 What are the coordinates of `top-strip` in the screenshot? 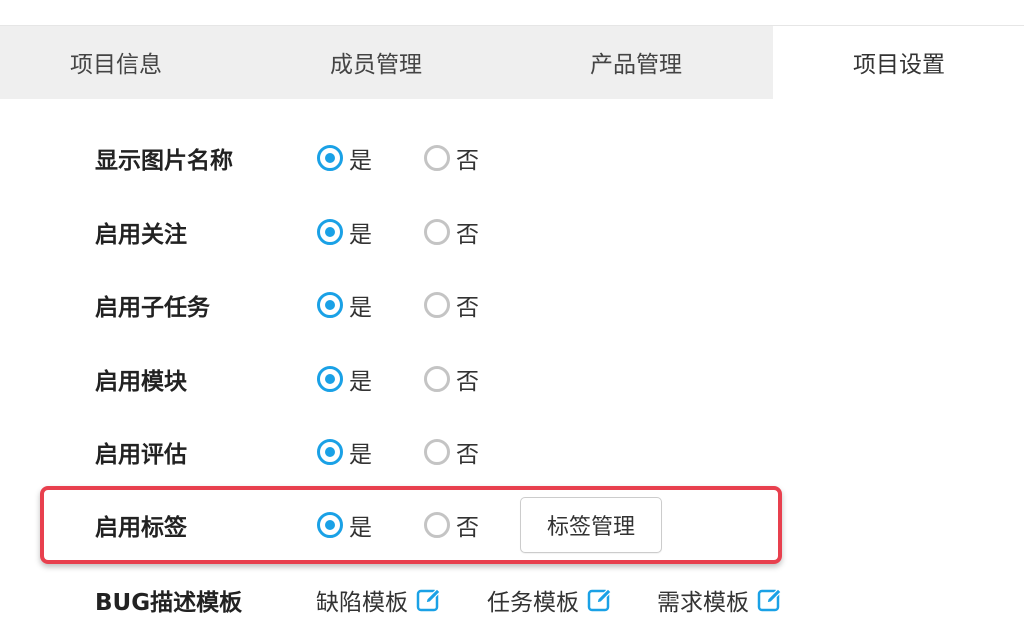 It's located at (512, 13).